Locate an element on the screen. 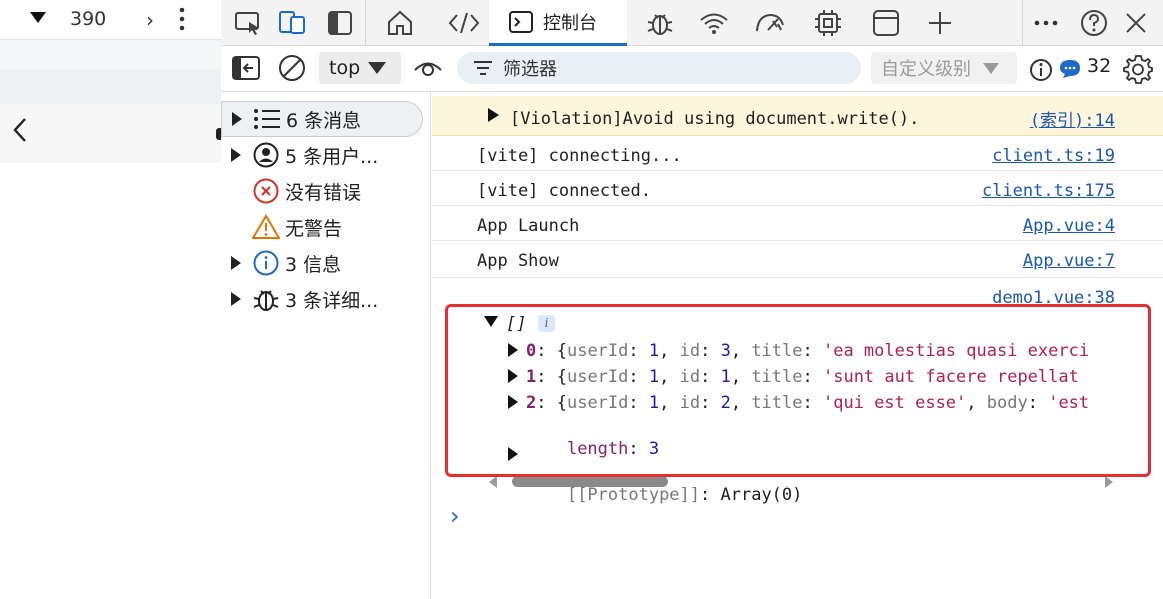  filter-input: 筛选器 is located at coordinates (659, 68).